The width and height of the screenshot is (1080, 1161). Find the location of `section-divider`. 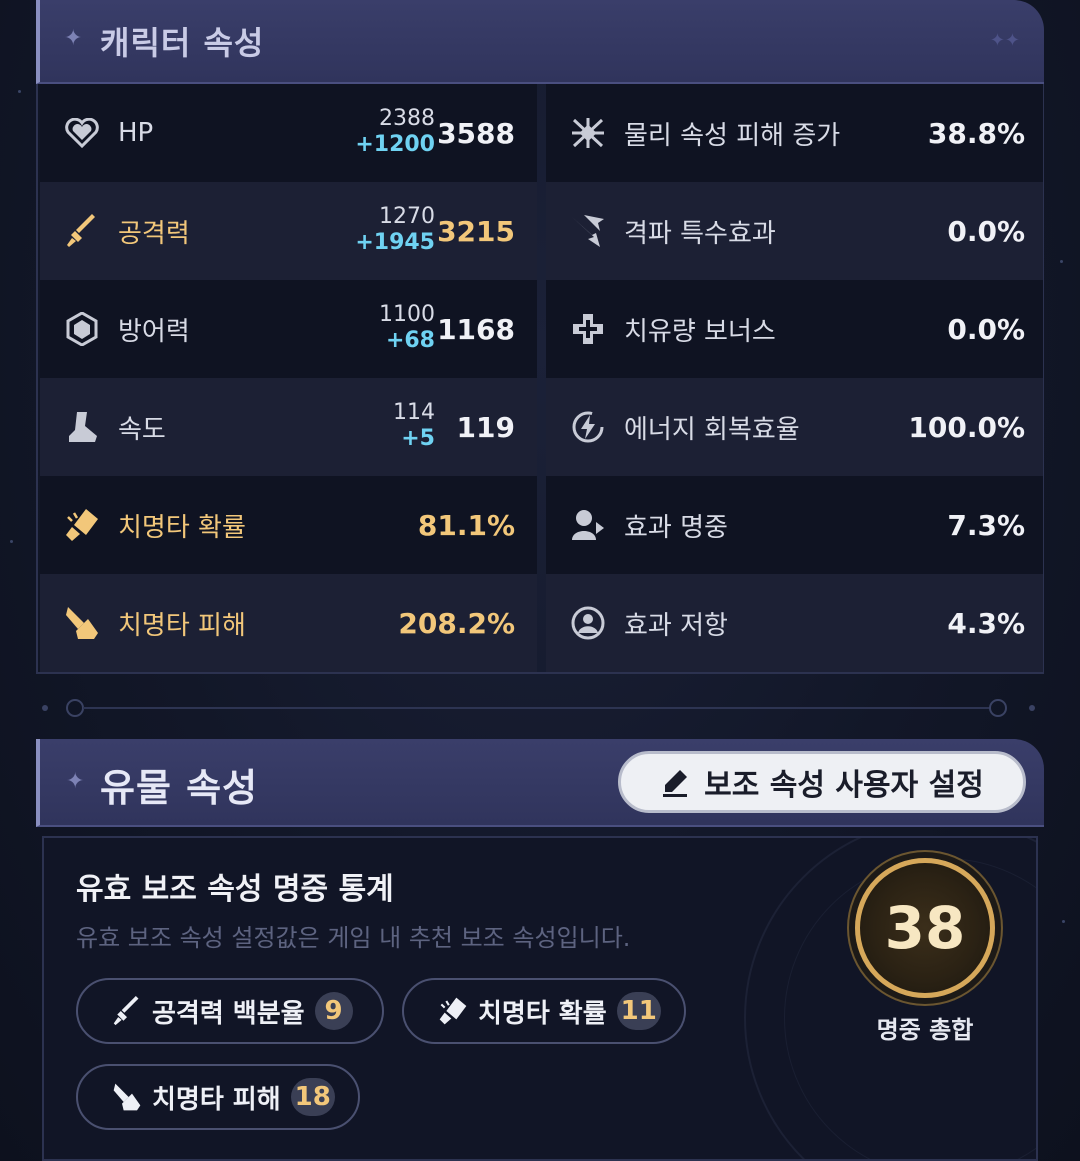

section-divider is located at coordinates (538, 708).